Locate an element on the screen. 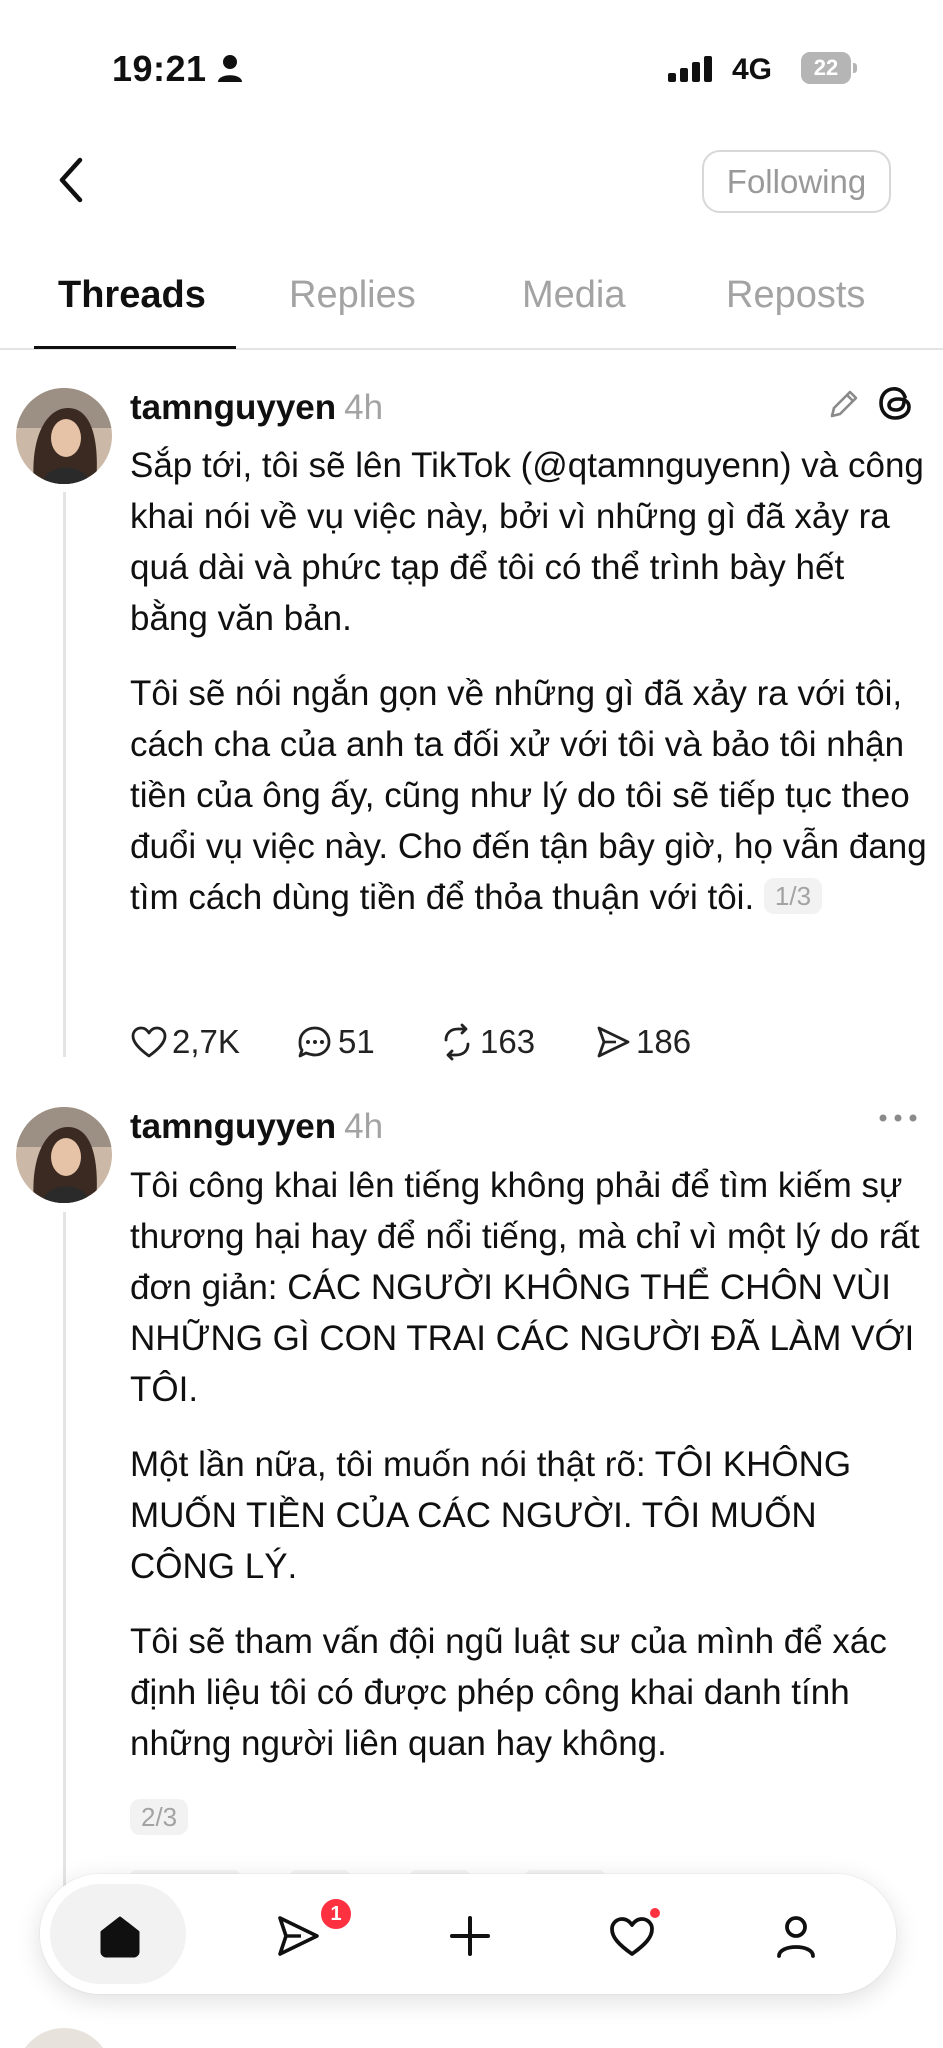 Image resolution: width=943 pixels, height=2048 pixels. nav-activity is located at coordinates (630, 1934).